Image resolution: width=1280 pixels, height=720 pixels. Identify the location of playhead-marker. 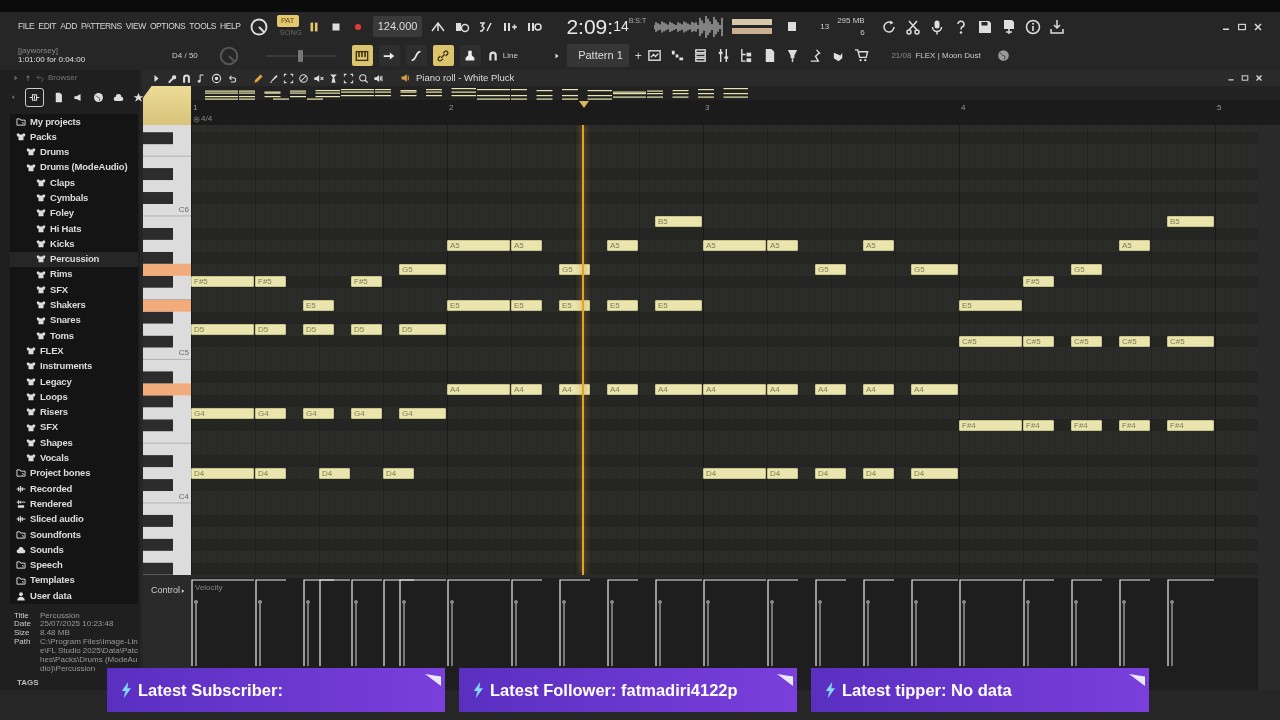
(584, 104).